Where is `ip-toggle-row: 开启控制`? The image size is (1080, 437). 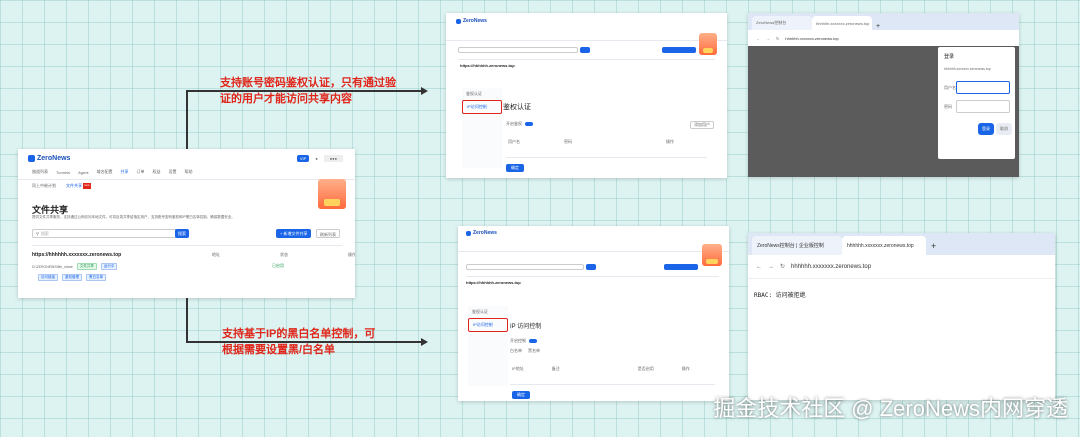 ip-toggle-row: 开启控制 is located at coordinates (523, 341).